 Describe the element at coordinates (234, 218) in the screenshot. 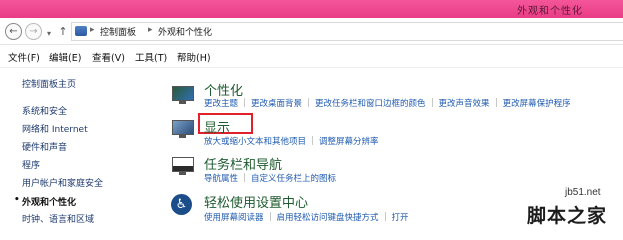

I see `link-use-screen-reader: 使用屏幕阅读器` at that location.